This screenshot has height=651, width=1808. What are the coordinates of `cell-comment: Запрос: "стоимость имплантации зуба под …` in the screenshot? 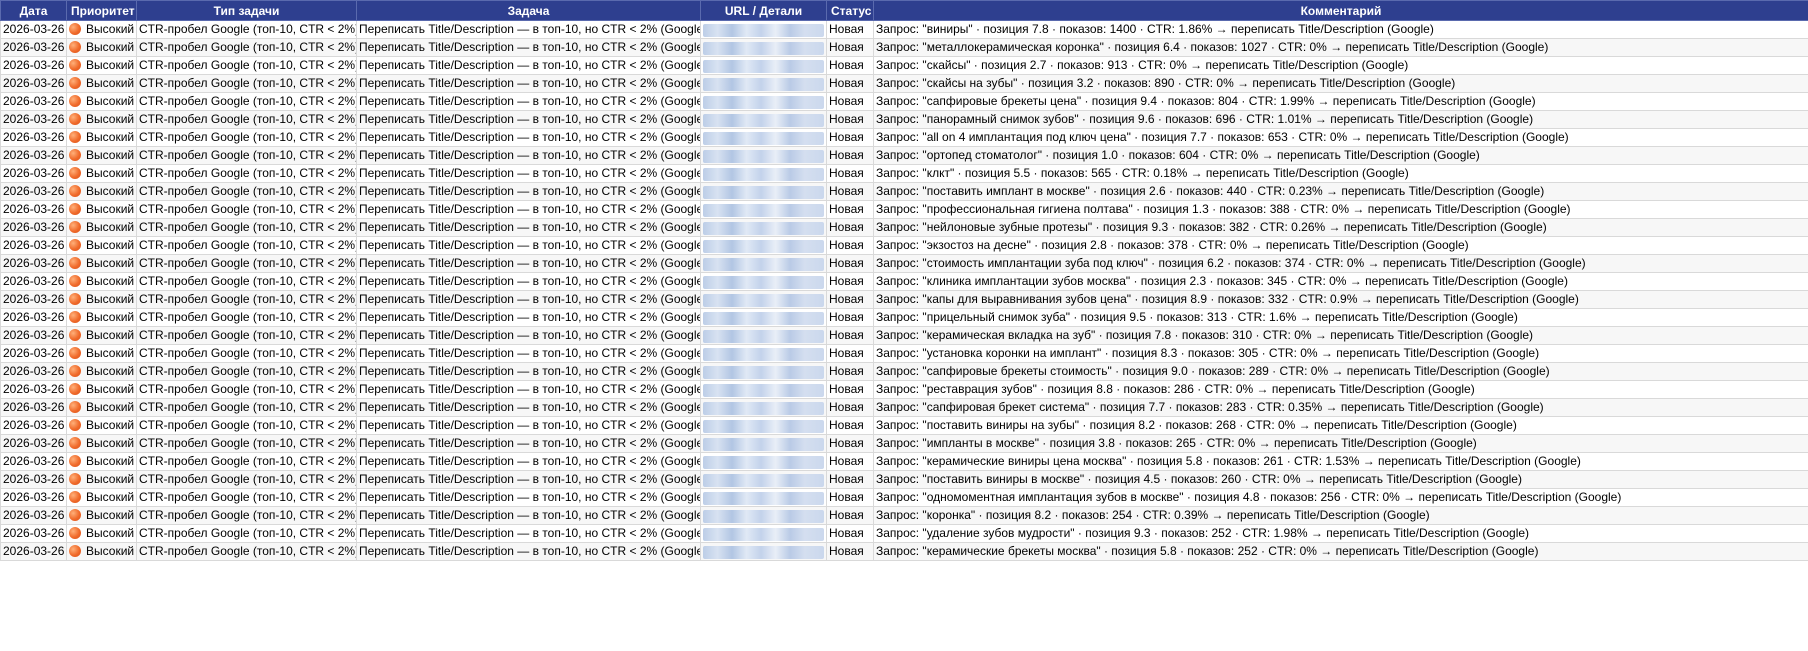 It's located at (1340, 263).